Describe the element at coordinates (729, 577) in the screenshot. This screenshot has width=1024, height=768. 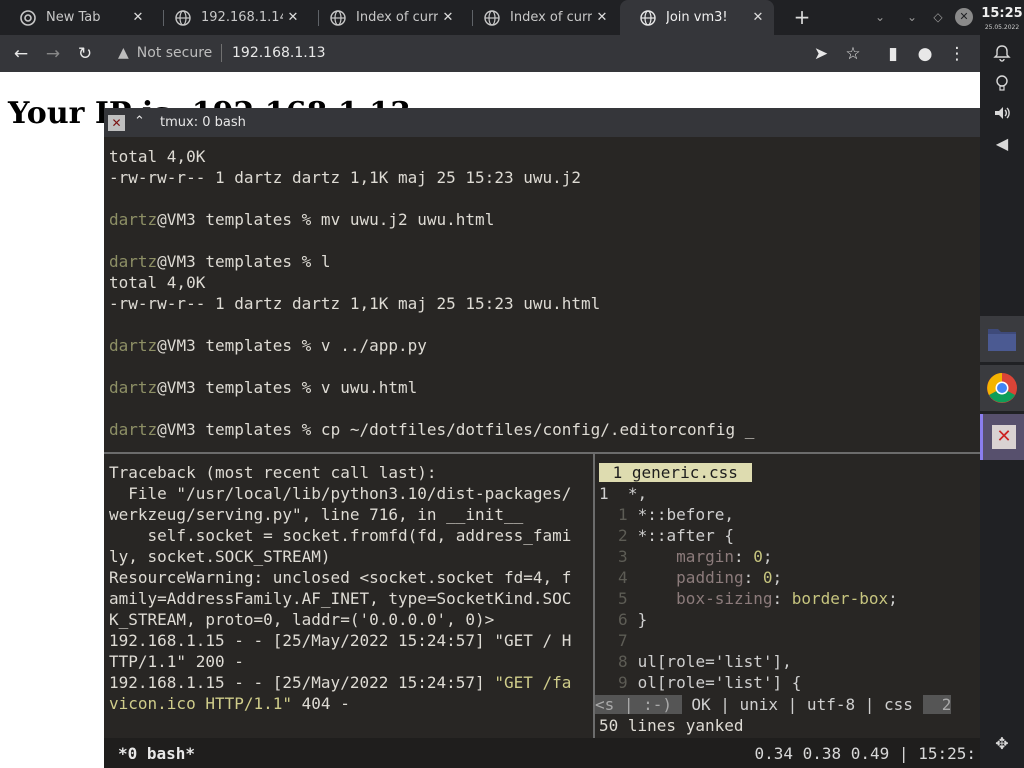
I see `code-text: padding: 0;` at that location.